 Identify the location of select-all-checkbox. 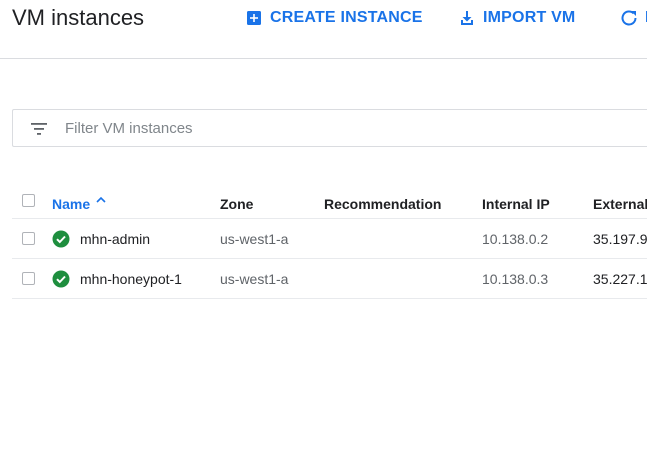
(28, 200).